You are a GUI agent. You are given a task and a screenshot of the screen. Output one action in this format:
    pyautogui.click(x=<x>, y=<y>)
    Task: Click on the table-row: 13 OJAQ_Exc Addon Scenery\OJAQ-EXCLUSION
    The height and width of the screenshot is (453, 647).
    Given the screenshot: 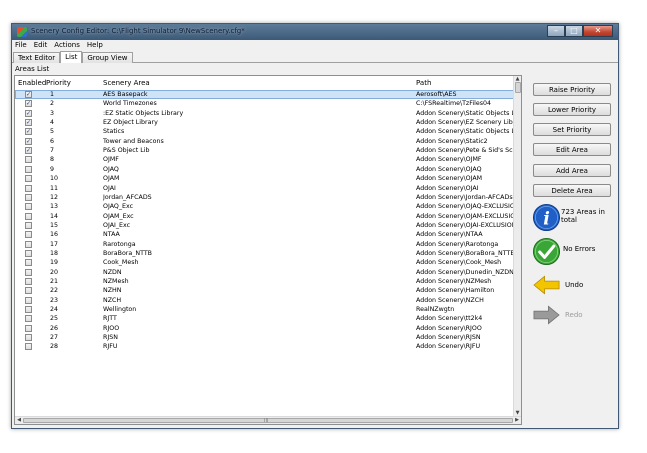 What is the action you would take?
    pyautogui.click(x=265, y=206)
    